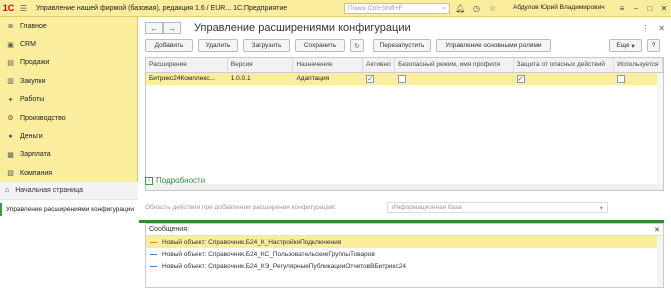 Image resolution: width=671 pixels, height=288 pixels. What do you see at coordinates (32, 100) in the screenshot?
I see `sidebar-item-label: Работы` at bounding box center [32, 100].